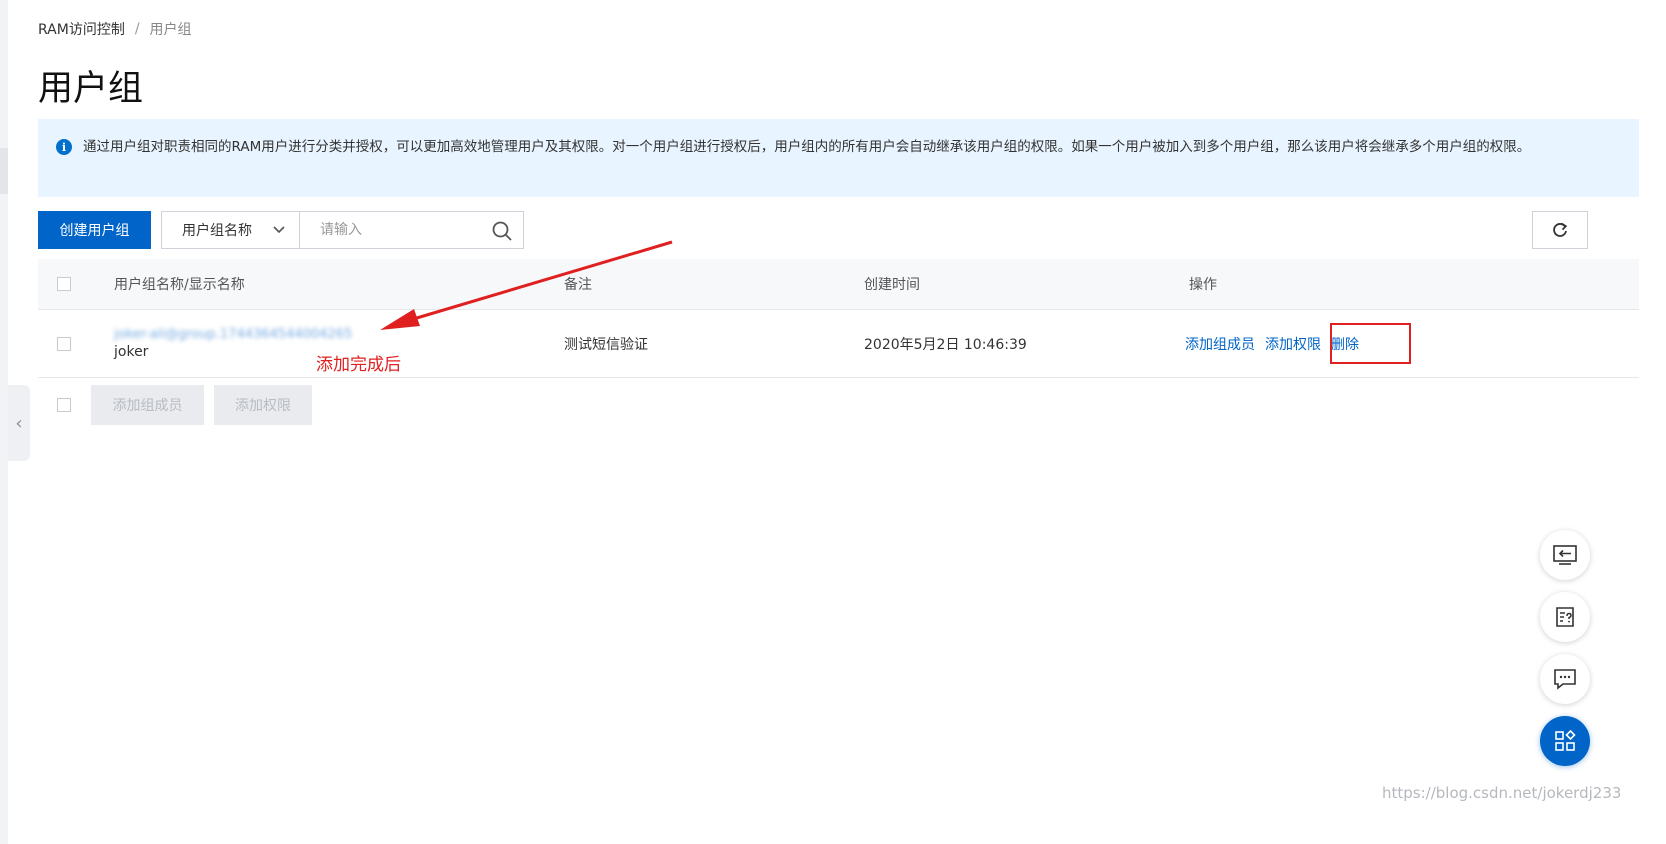 Image resolution: width=1666 pixels, height=844 pixels. Describe the element at coordinates (606, 344) in the screenshot. I see `remark-cell: 测试短信验证` at that location.